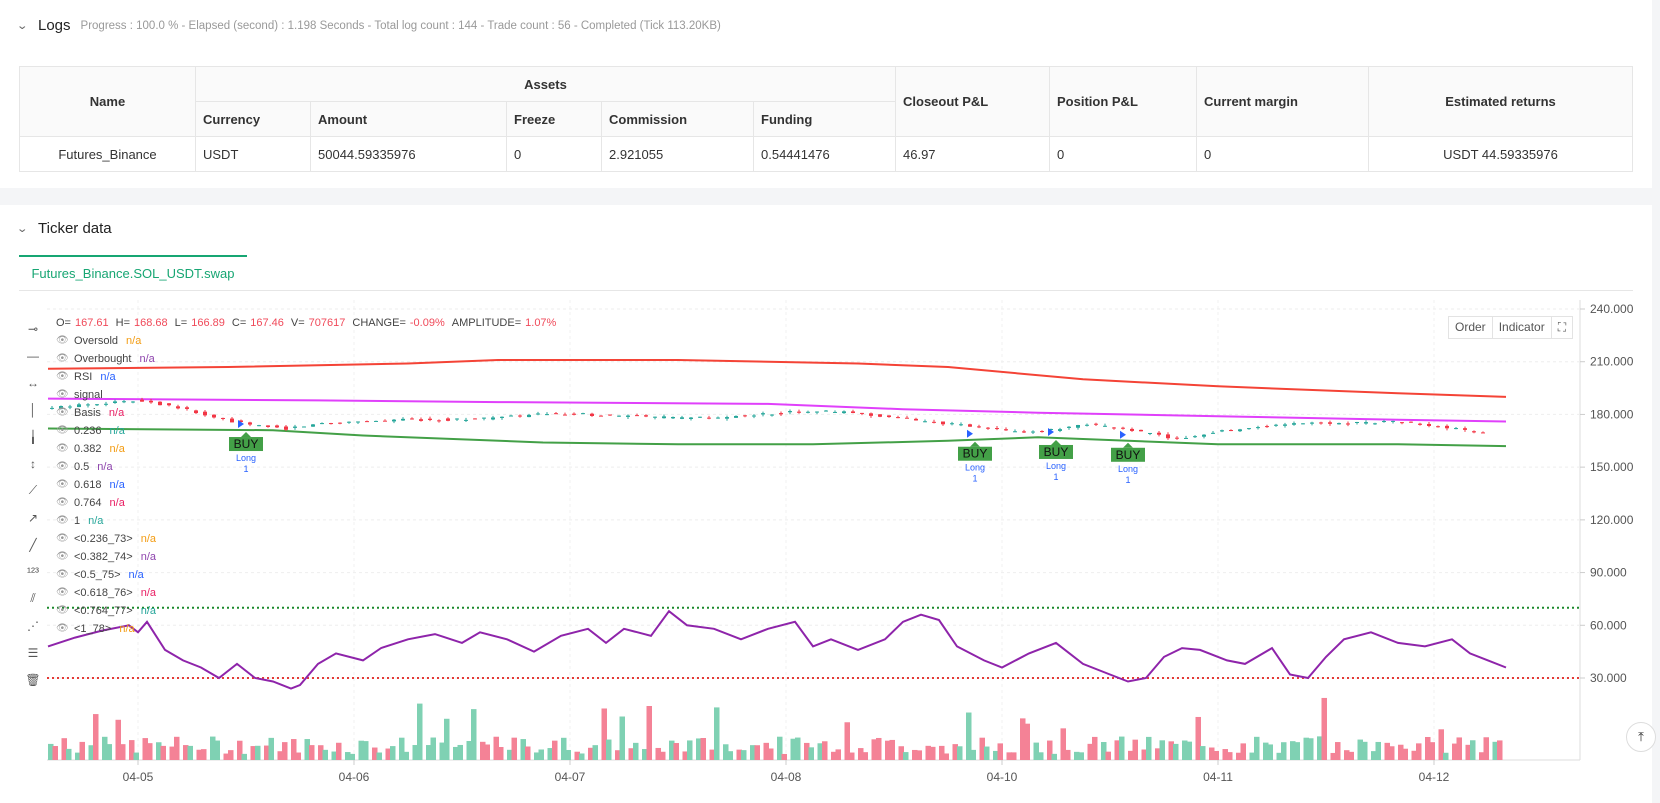 This screenshot has height=803, width=1660. I want to click on extended-line-icon: ╱, so click(33, 544).